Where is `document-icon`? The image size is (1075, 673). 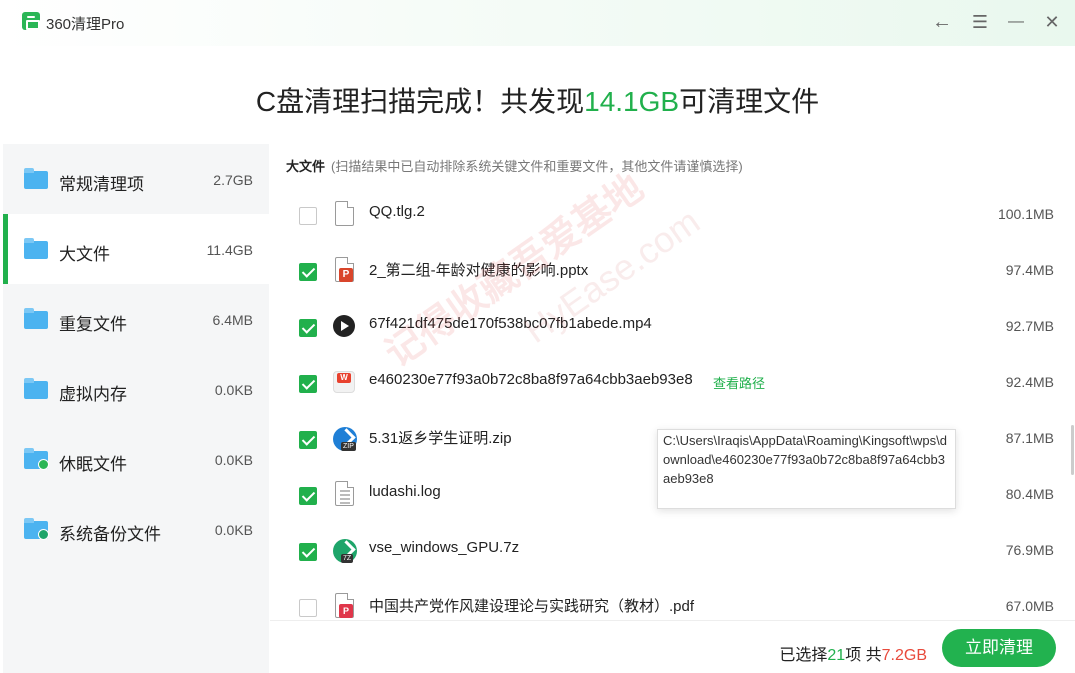 document-icon is located at coordinates (344, 214).